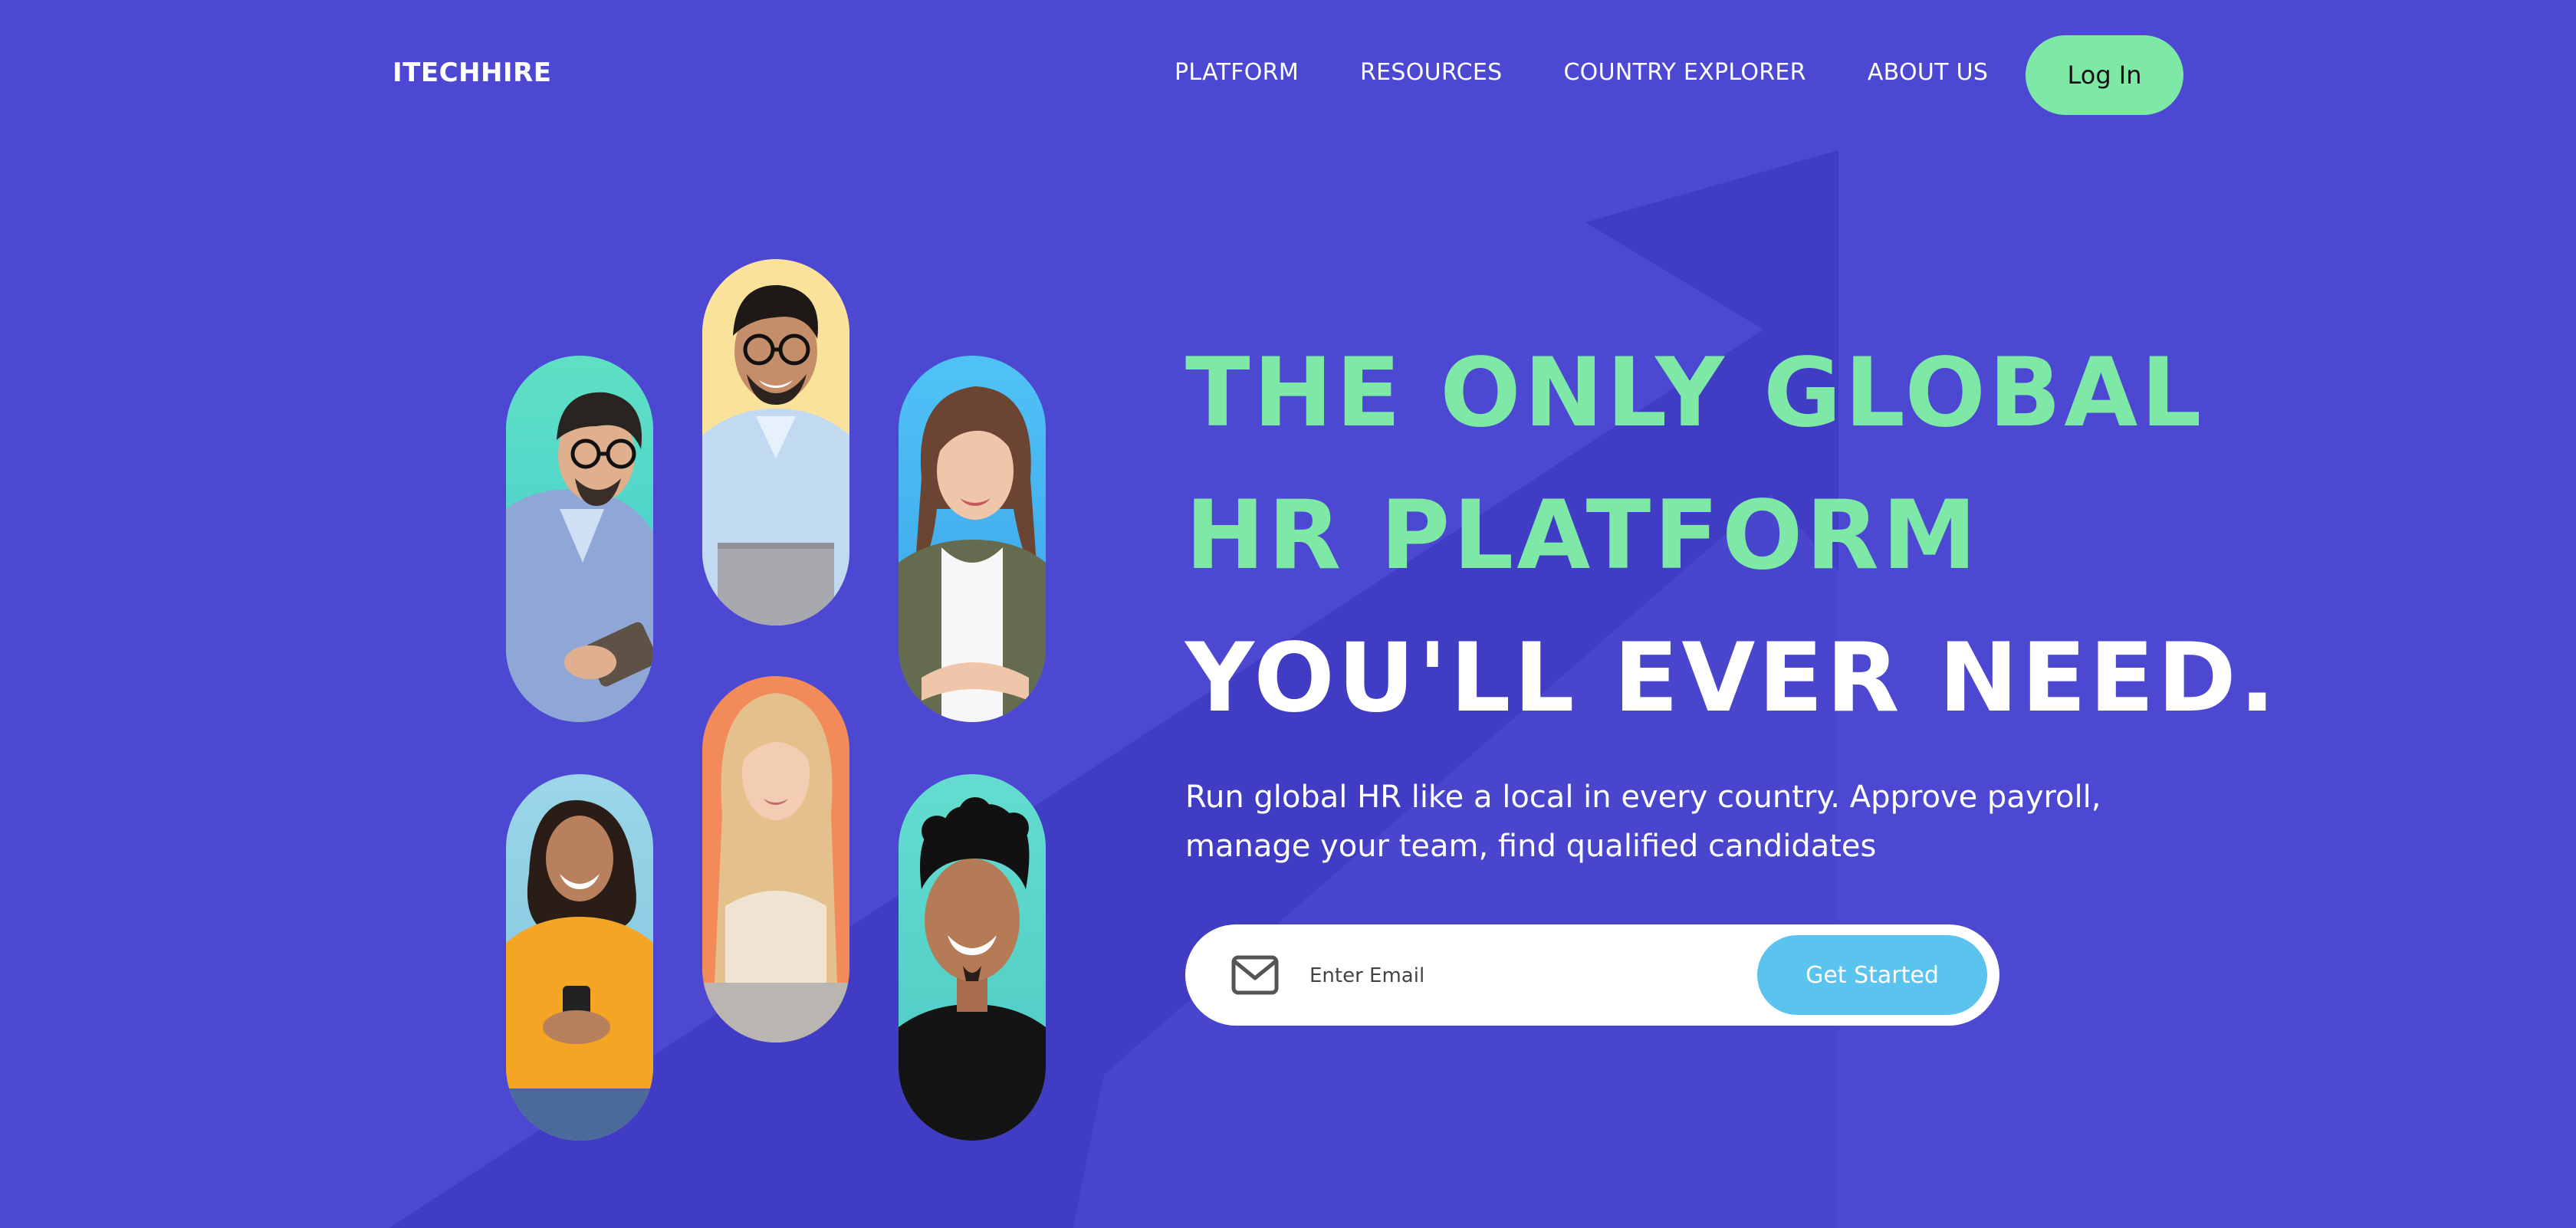  What do you see at coordinates (1509, 976) in the screenshot?
I see `email-input` at bounding box center [1509, 976].